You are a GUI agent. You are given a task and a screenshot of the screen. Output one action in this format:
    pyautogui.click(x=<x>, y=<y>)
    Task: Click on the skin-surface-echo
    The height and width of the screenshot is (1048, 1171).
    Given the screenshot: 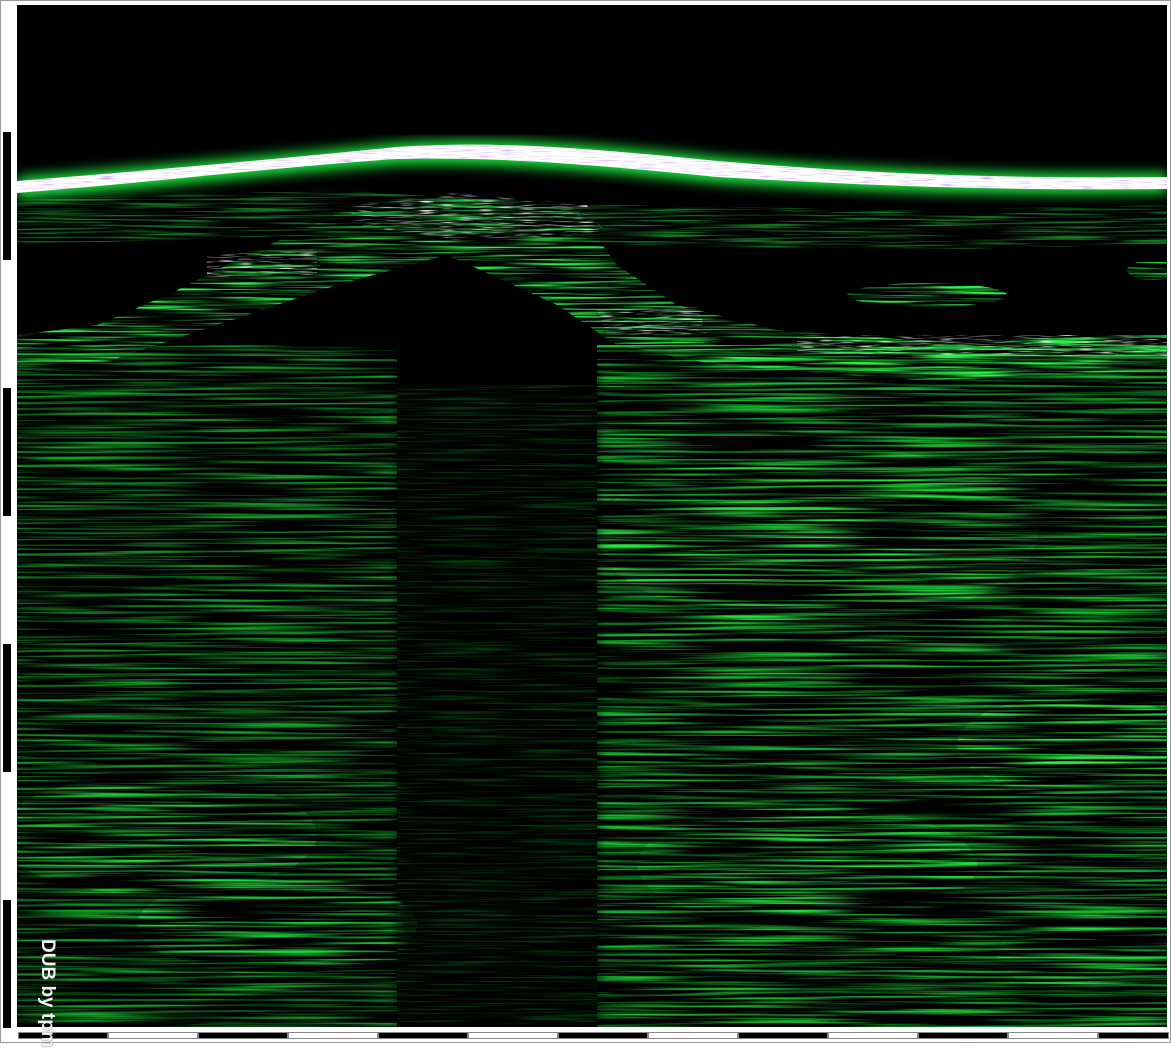 What is the action you would take?
    pyautogui.click(x=592, y=169)
    